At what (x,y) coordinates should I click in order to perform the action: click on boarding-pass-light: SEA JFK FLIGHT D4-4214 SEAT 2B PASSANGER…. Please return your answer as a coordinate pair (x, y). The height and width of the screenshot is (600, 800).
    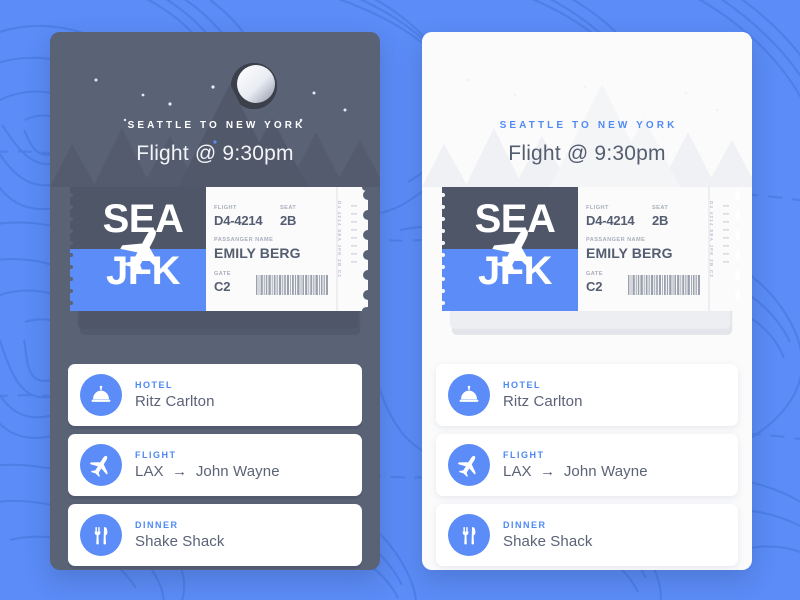
    Looking at the image, I should click on (591, 261).